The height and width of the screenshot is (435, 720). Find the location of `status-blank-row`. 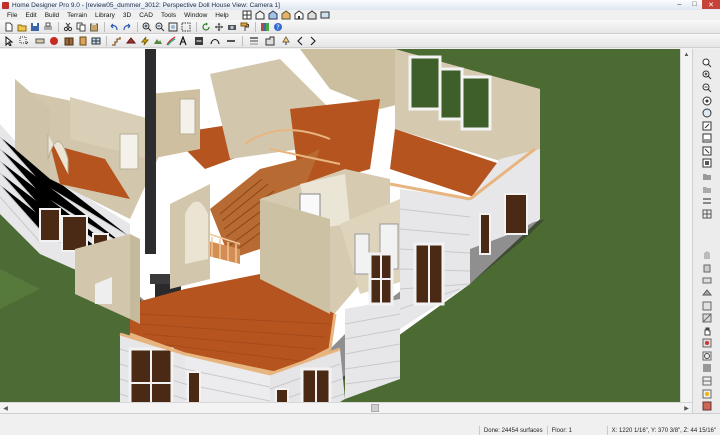

status-blank-row is located at coordinates (360, 418).